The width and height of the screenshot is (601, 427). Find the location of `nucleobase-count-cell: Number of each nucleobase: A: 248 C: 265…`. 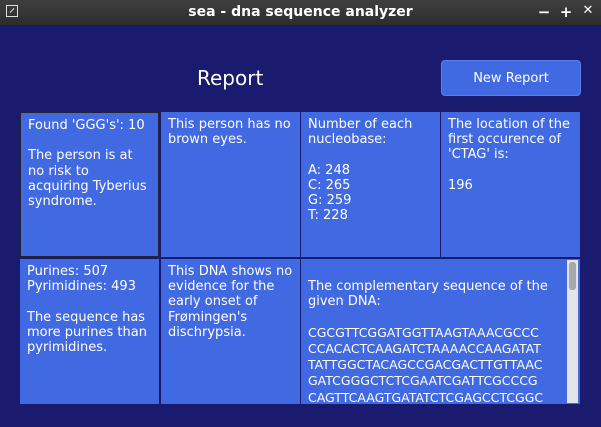

nucleobase-count-cell: Number of each nucleobase: A: 248 C: 265… is located at coordinates (370, 184).